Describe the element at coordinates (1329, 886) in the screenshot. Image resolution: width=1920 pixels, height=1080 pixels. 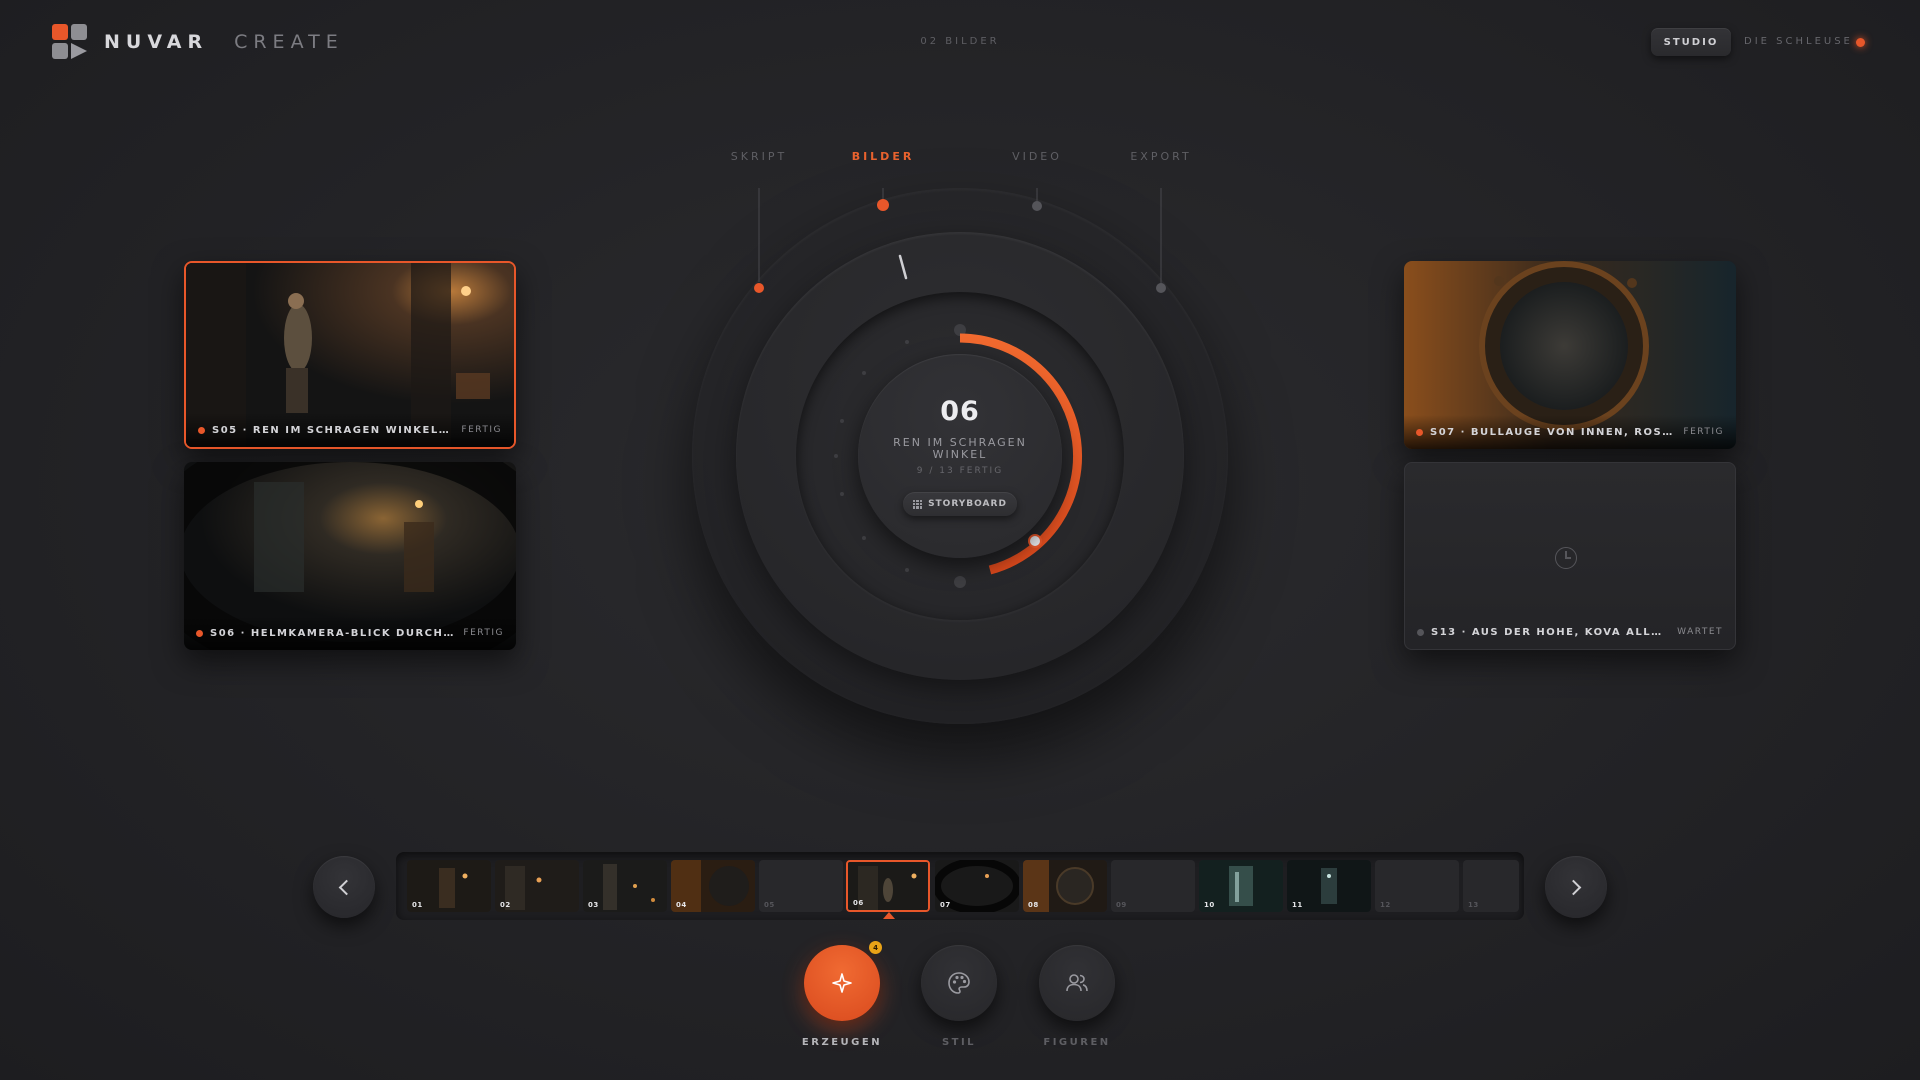
I see `timeline-thumb: 11` at that location.